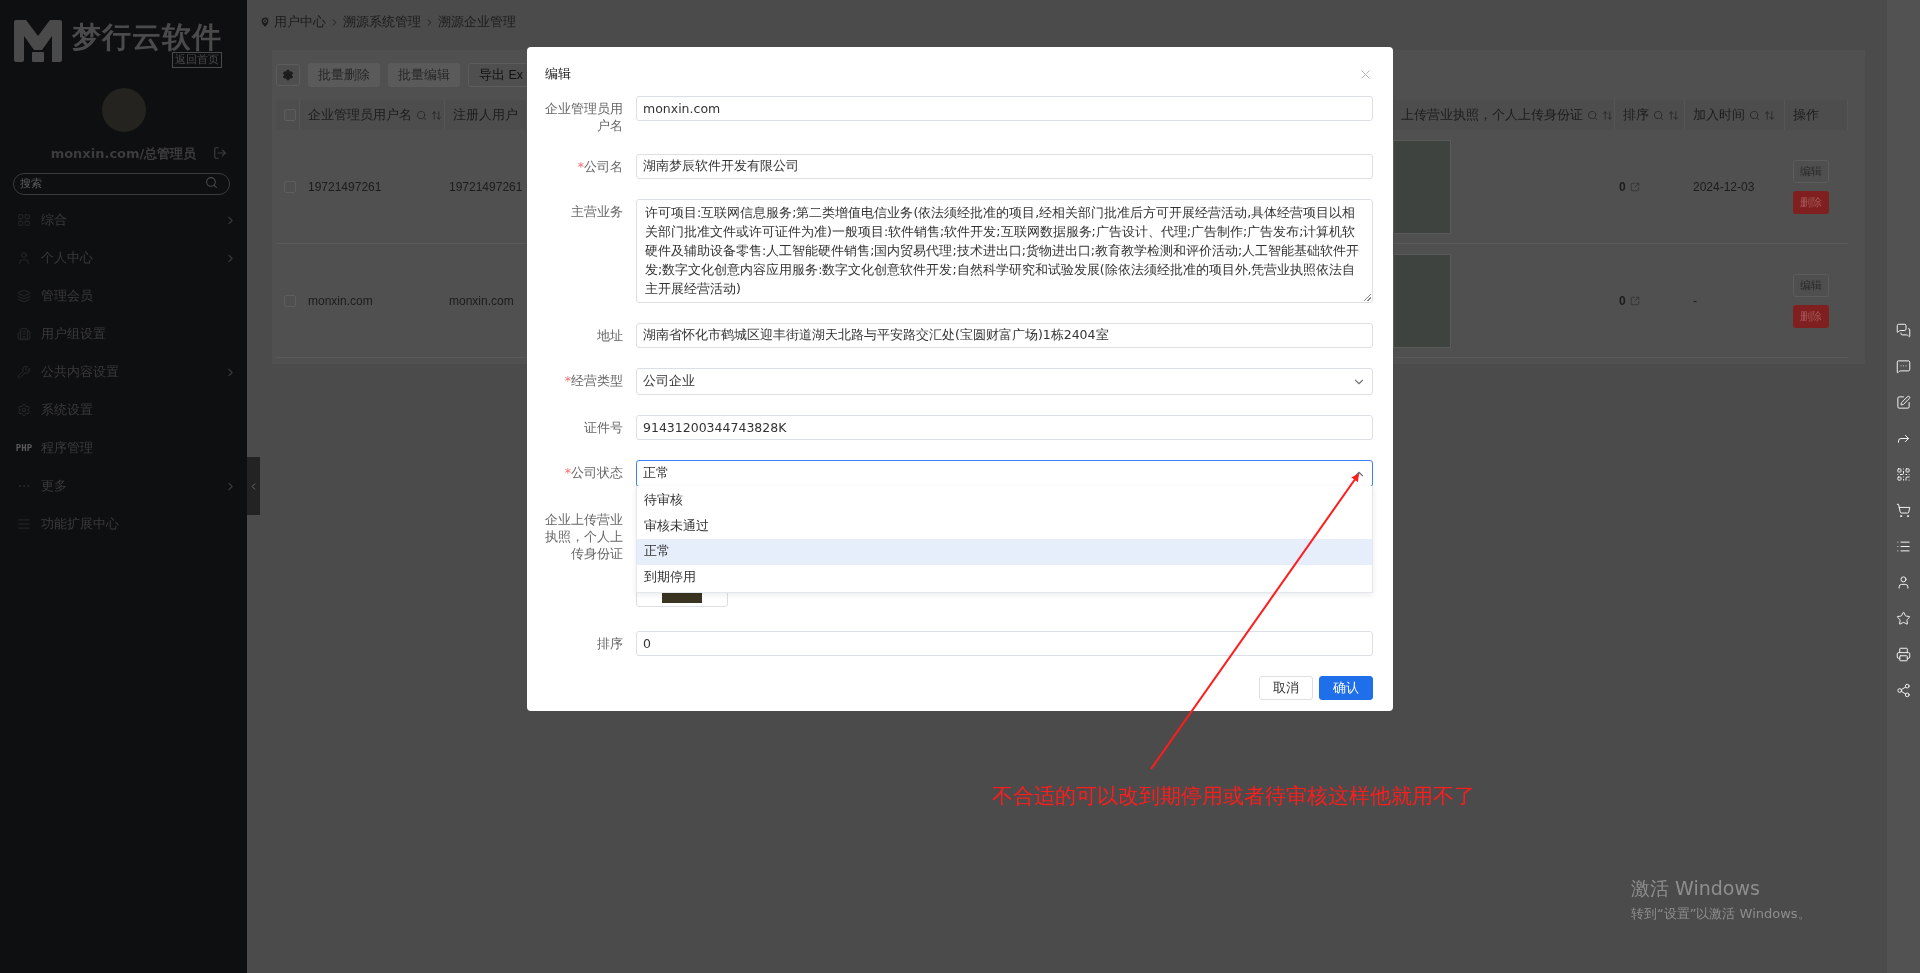 The height and width of the screenshot is (973, 1920). What do you see at coordinates (609, 335) in the screenshot?
I see `field-label: 地址` at bounding box center [609, 335].